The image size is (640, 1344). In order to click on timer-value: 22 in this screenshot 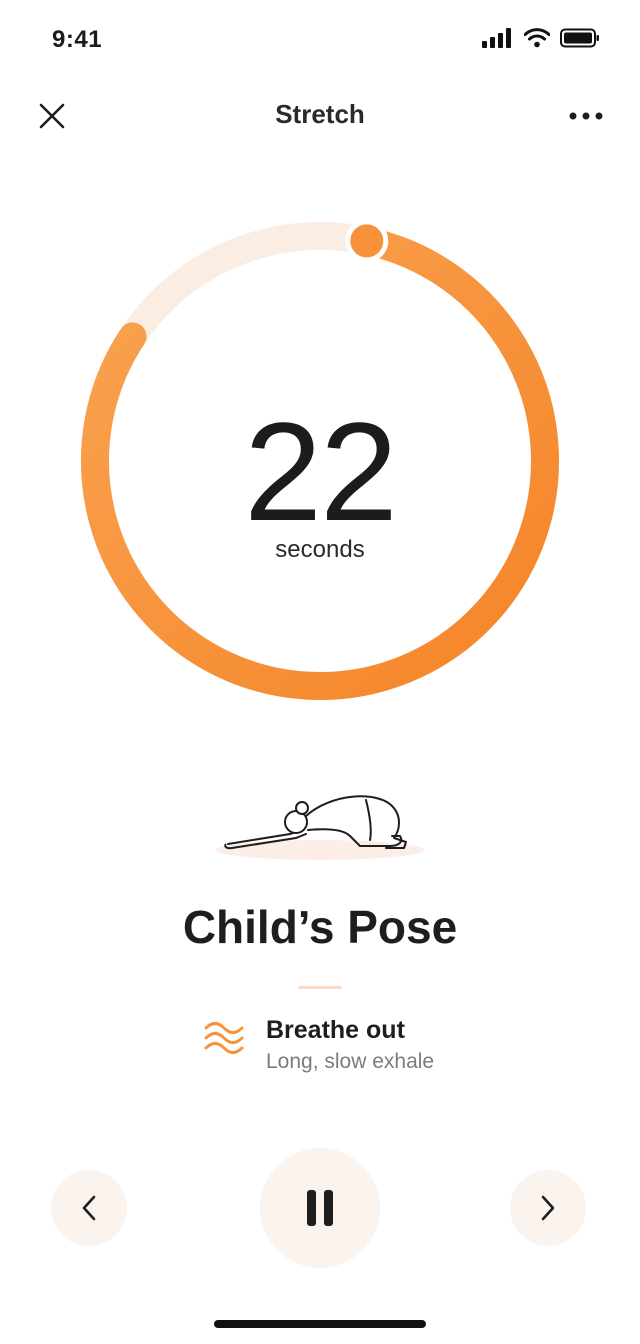, I will do `click(321, 471)`.